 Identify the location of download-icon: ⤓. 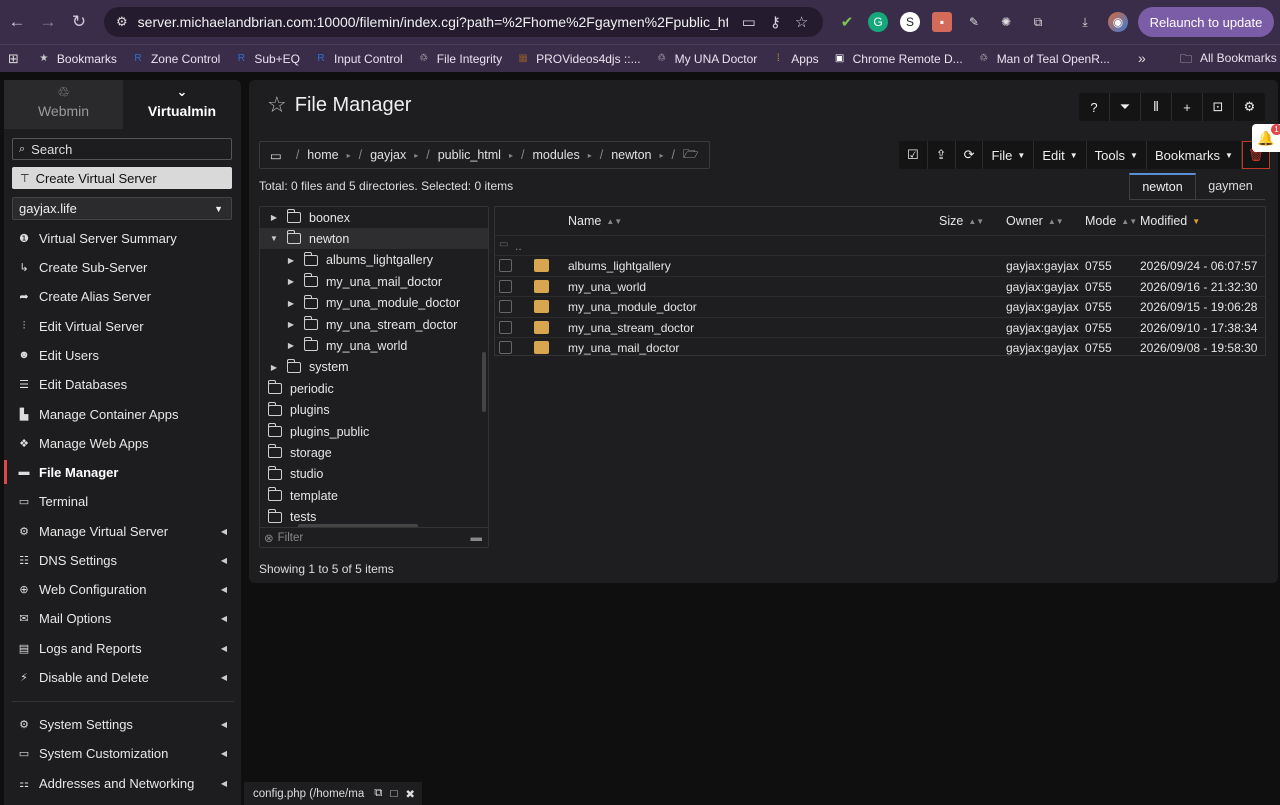
(1085, 22).